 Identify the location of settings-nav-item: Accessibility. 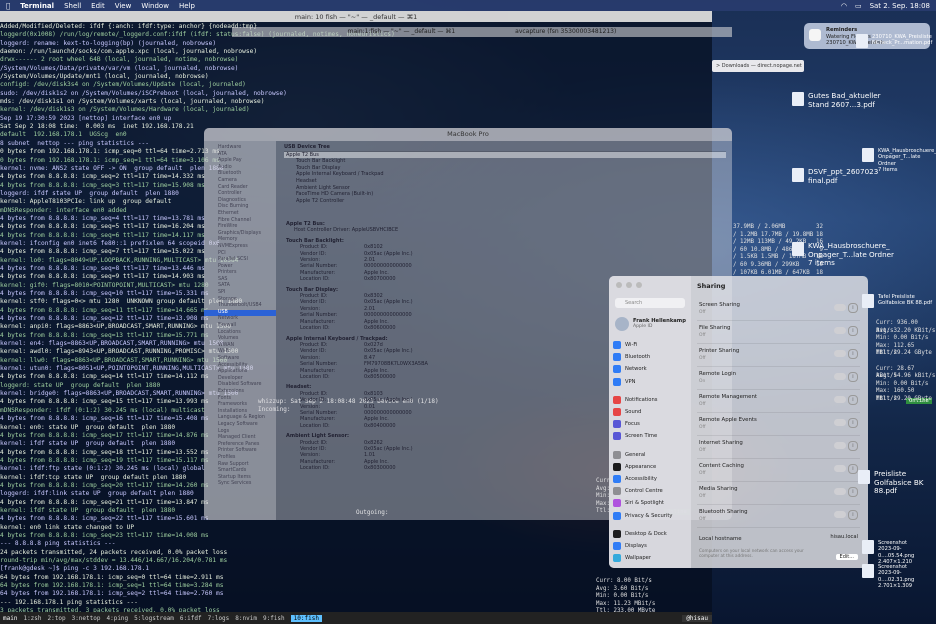
(651, 479).